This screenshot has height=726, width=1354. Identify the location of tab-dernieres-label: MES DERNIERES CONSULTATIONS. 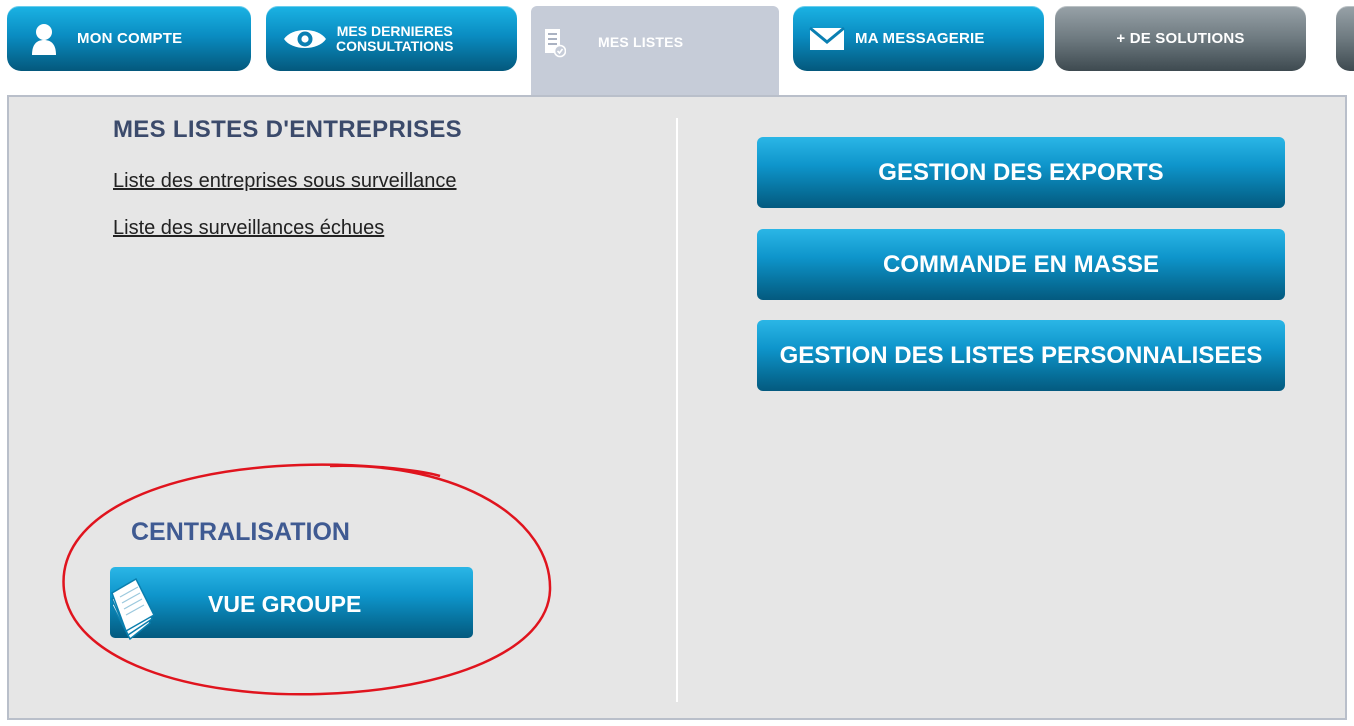
(395, 38).